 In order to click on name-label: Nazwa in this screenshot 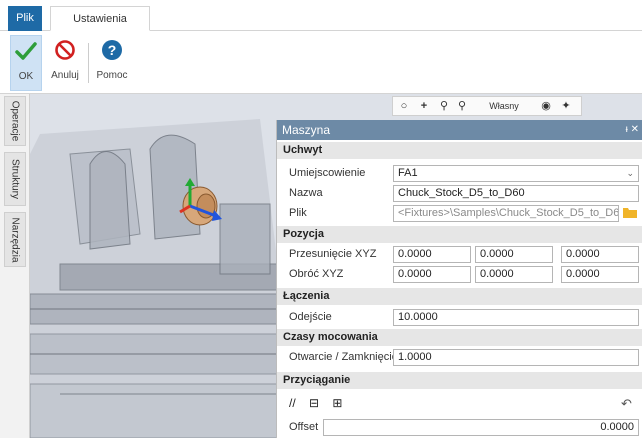, I will do `click(306, 193)`.